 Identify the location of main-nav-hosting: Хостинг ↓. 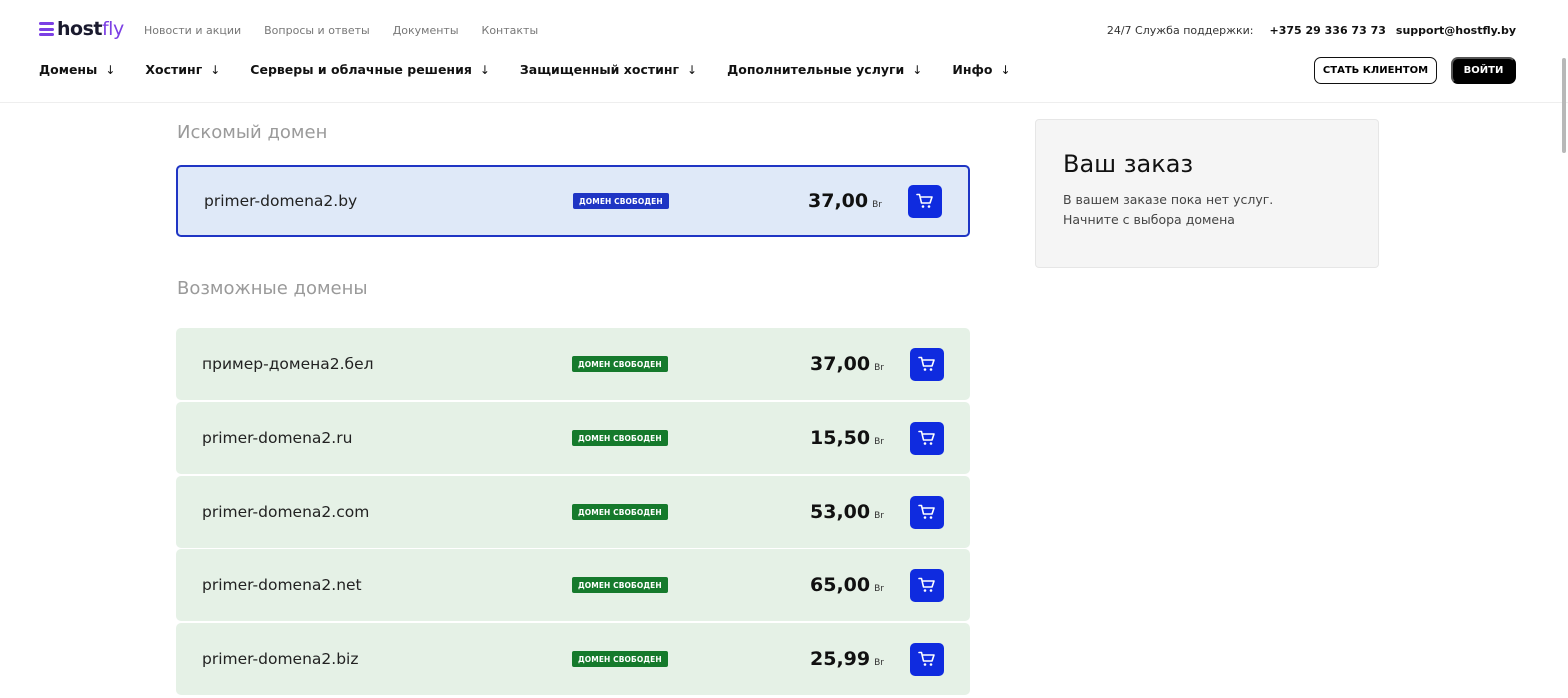
(182, 69).